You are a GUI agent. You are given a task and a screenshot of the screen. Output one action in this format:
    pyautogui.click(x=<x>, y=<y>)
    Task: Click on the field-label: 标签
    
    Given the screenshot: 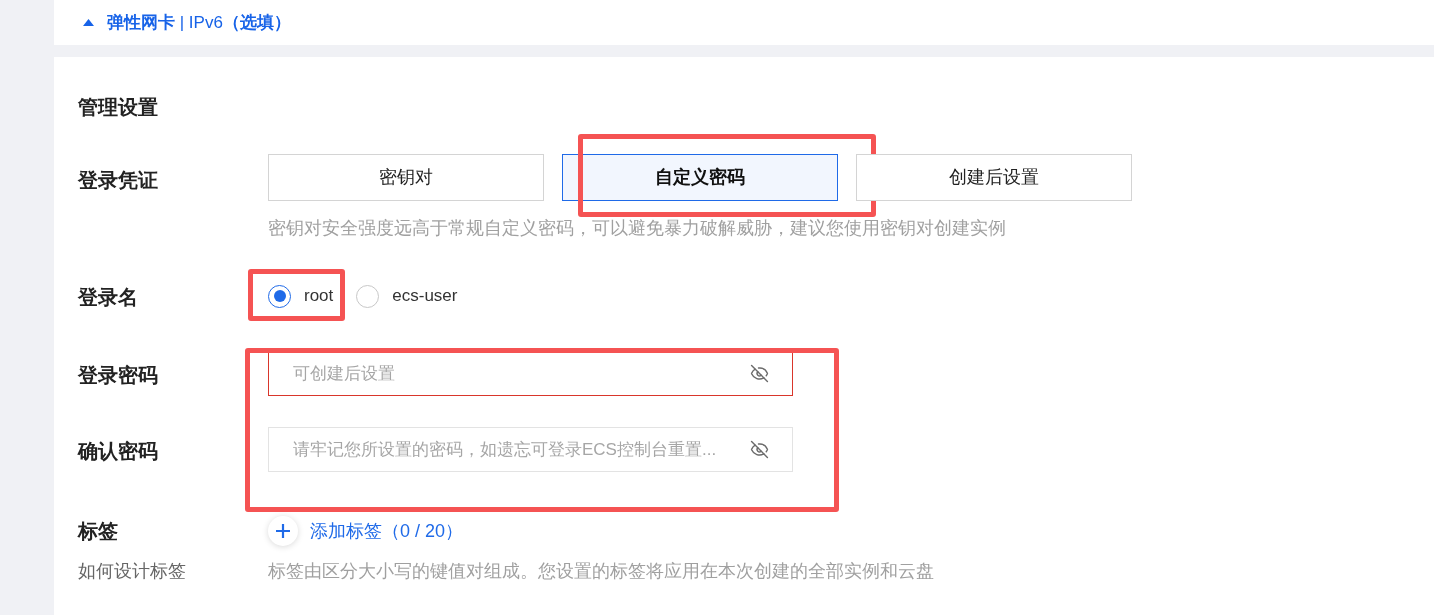 What is the action you would take?
    pyautogui.click(x=98, y=531)
    